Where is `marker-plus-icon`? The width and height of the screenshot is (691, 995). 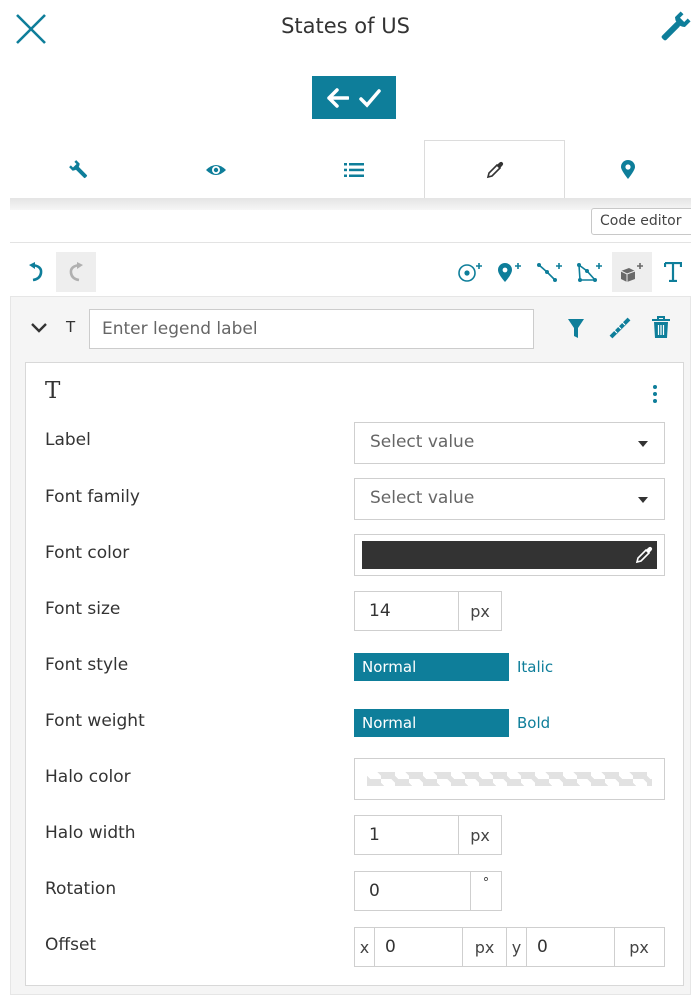
marker-plus-icon is located at coordinates (509, 272).